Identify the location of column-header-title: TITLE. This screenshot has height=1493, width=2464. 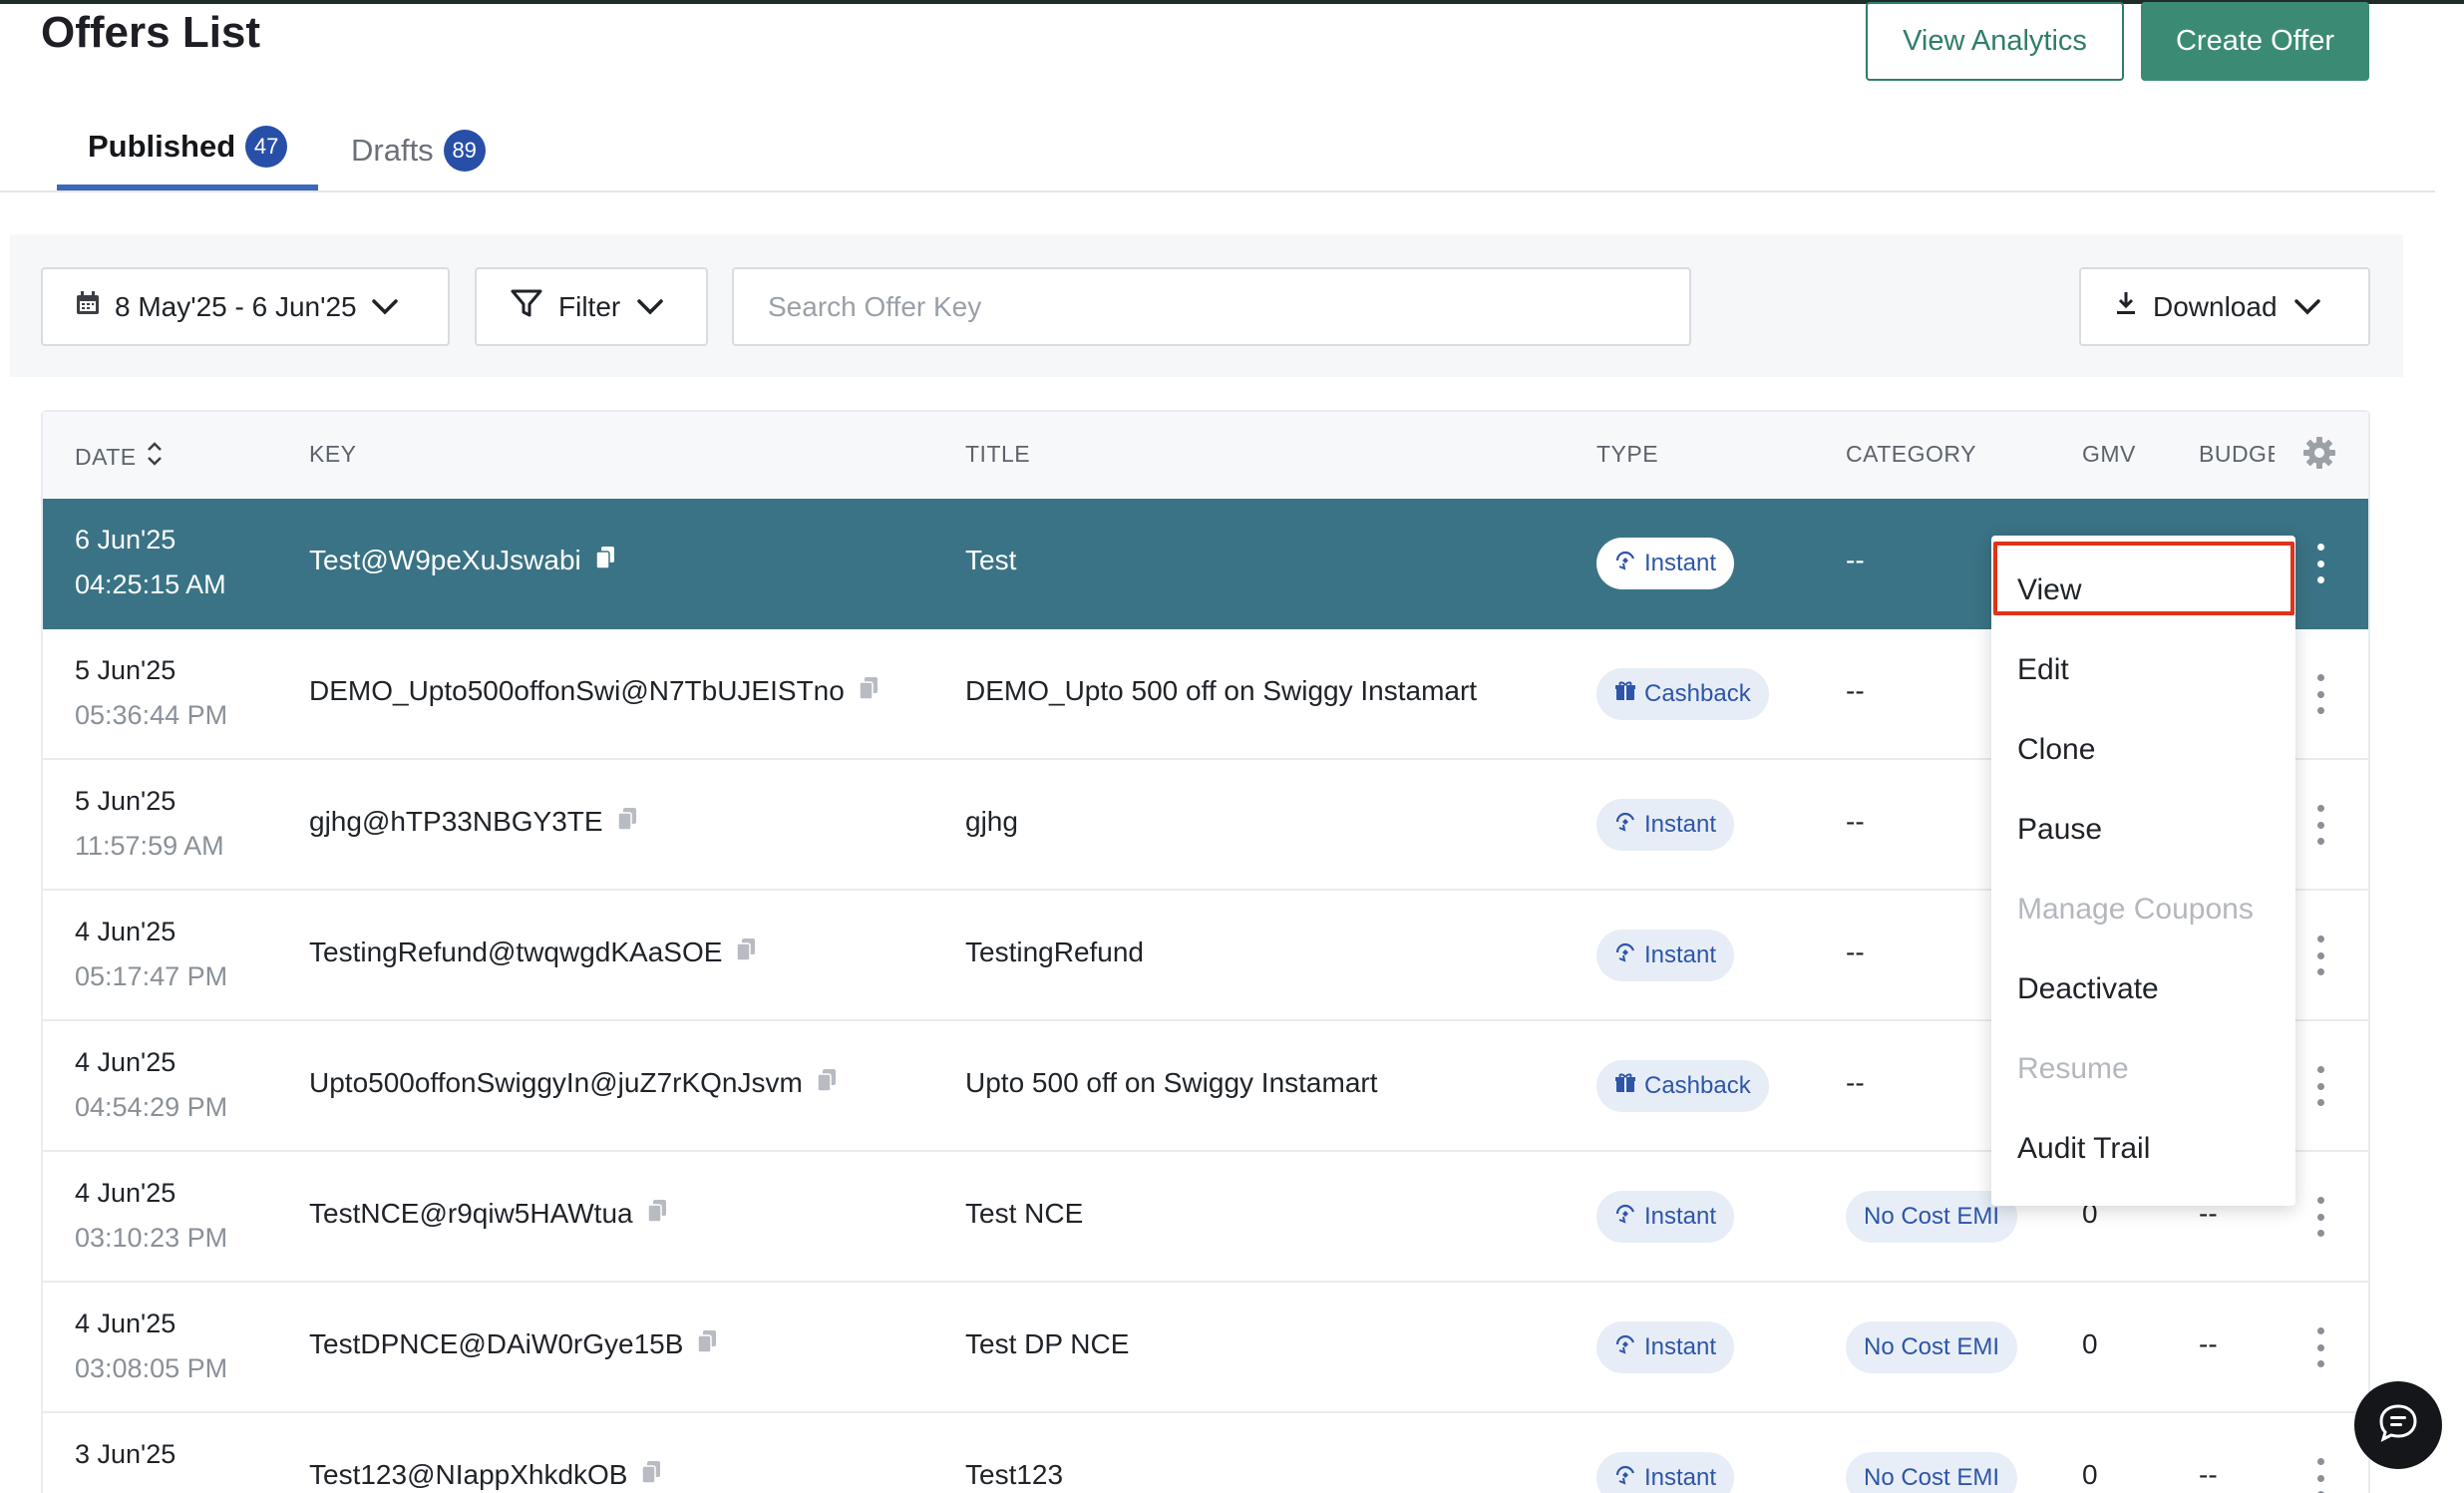
(998, 454).